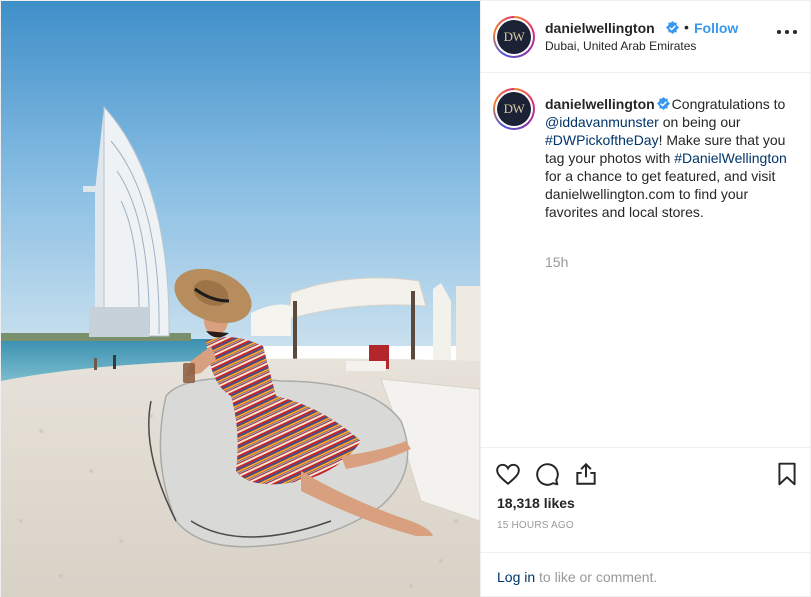 The image size is (811, 597). Describe the element at coordinates (787, 474) in the screenshot. I see `bookmark-icon` at that location.